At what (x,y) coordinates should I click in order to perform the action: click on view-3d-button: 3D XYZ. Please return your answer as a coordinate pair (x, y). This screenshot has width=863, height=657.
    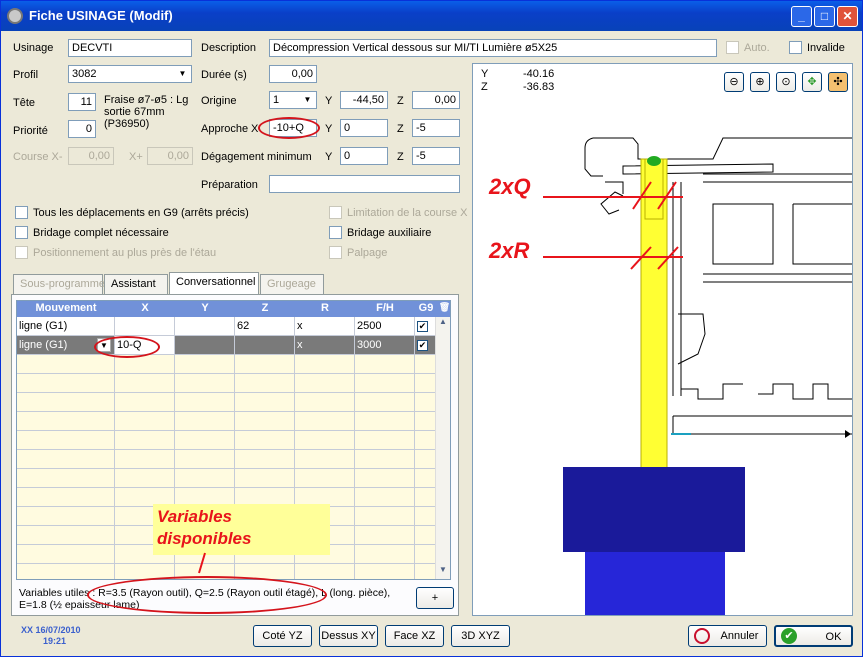
    Looking at the image, I should click on (480, 636).